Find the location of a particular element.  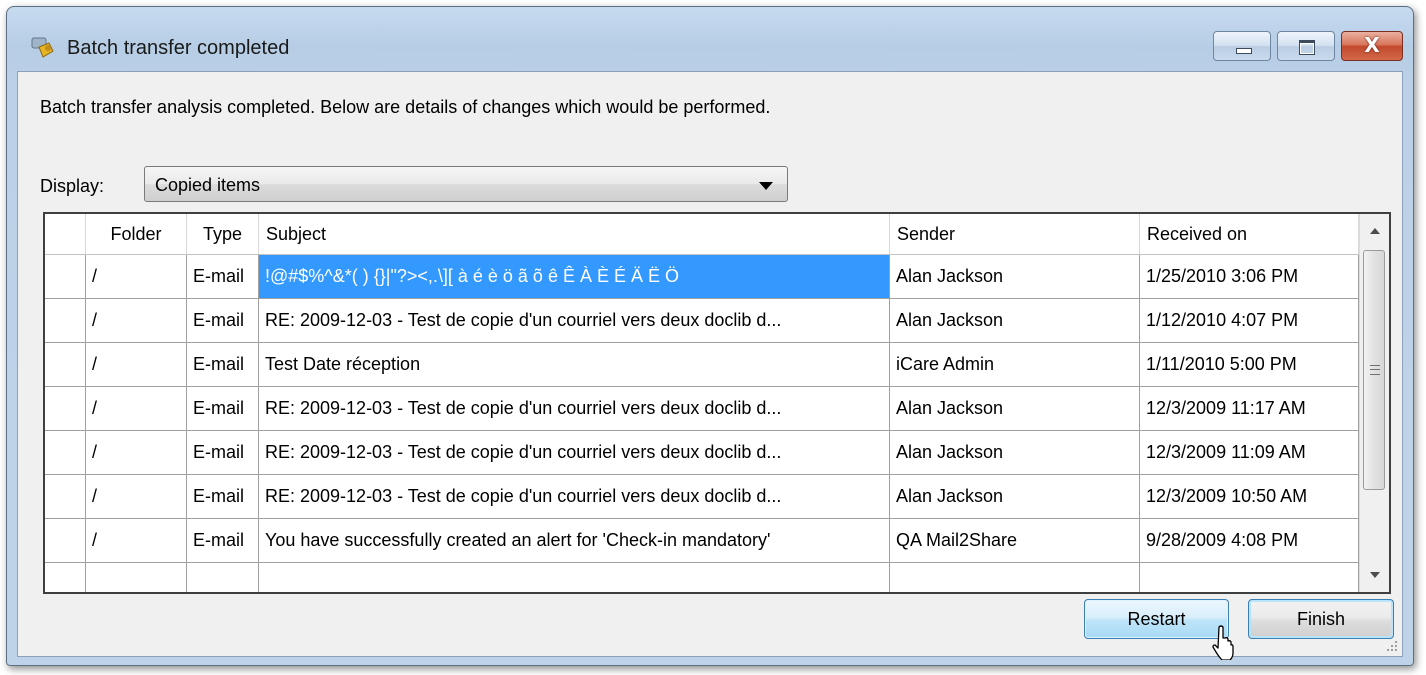

scroll-up-button is located at coordinates (1374, 231).